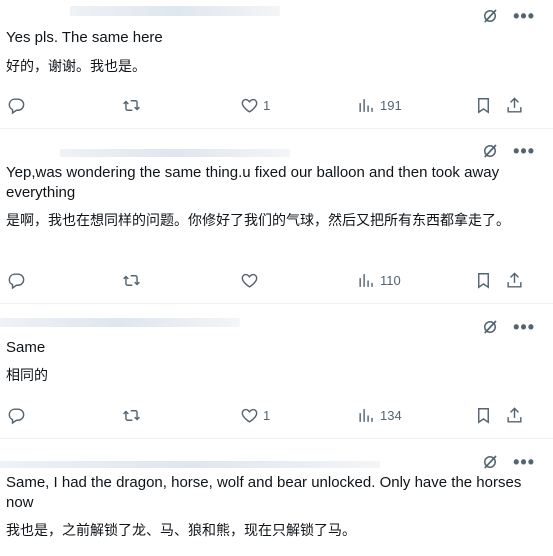  I want to click on reply-text: Same, so click(26, 347).